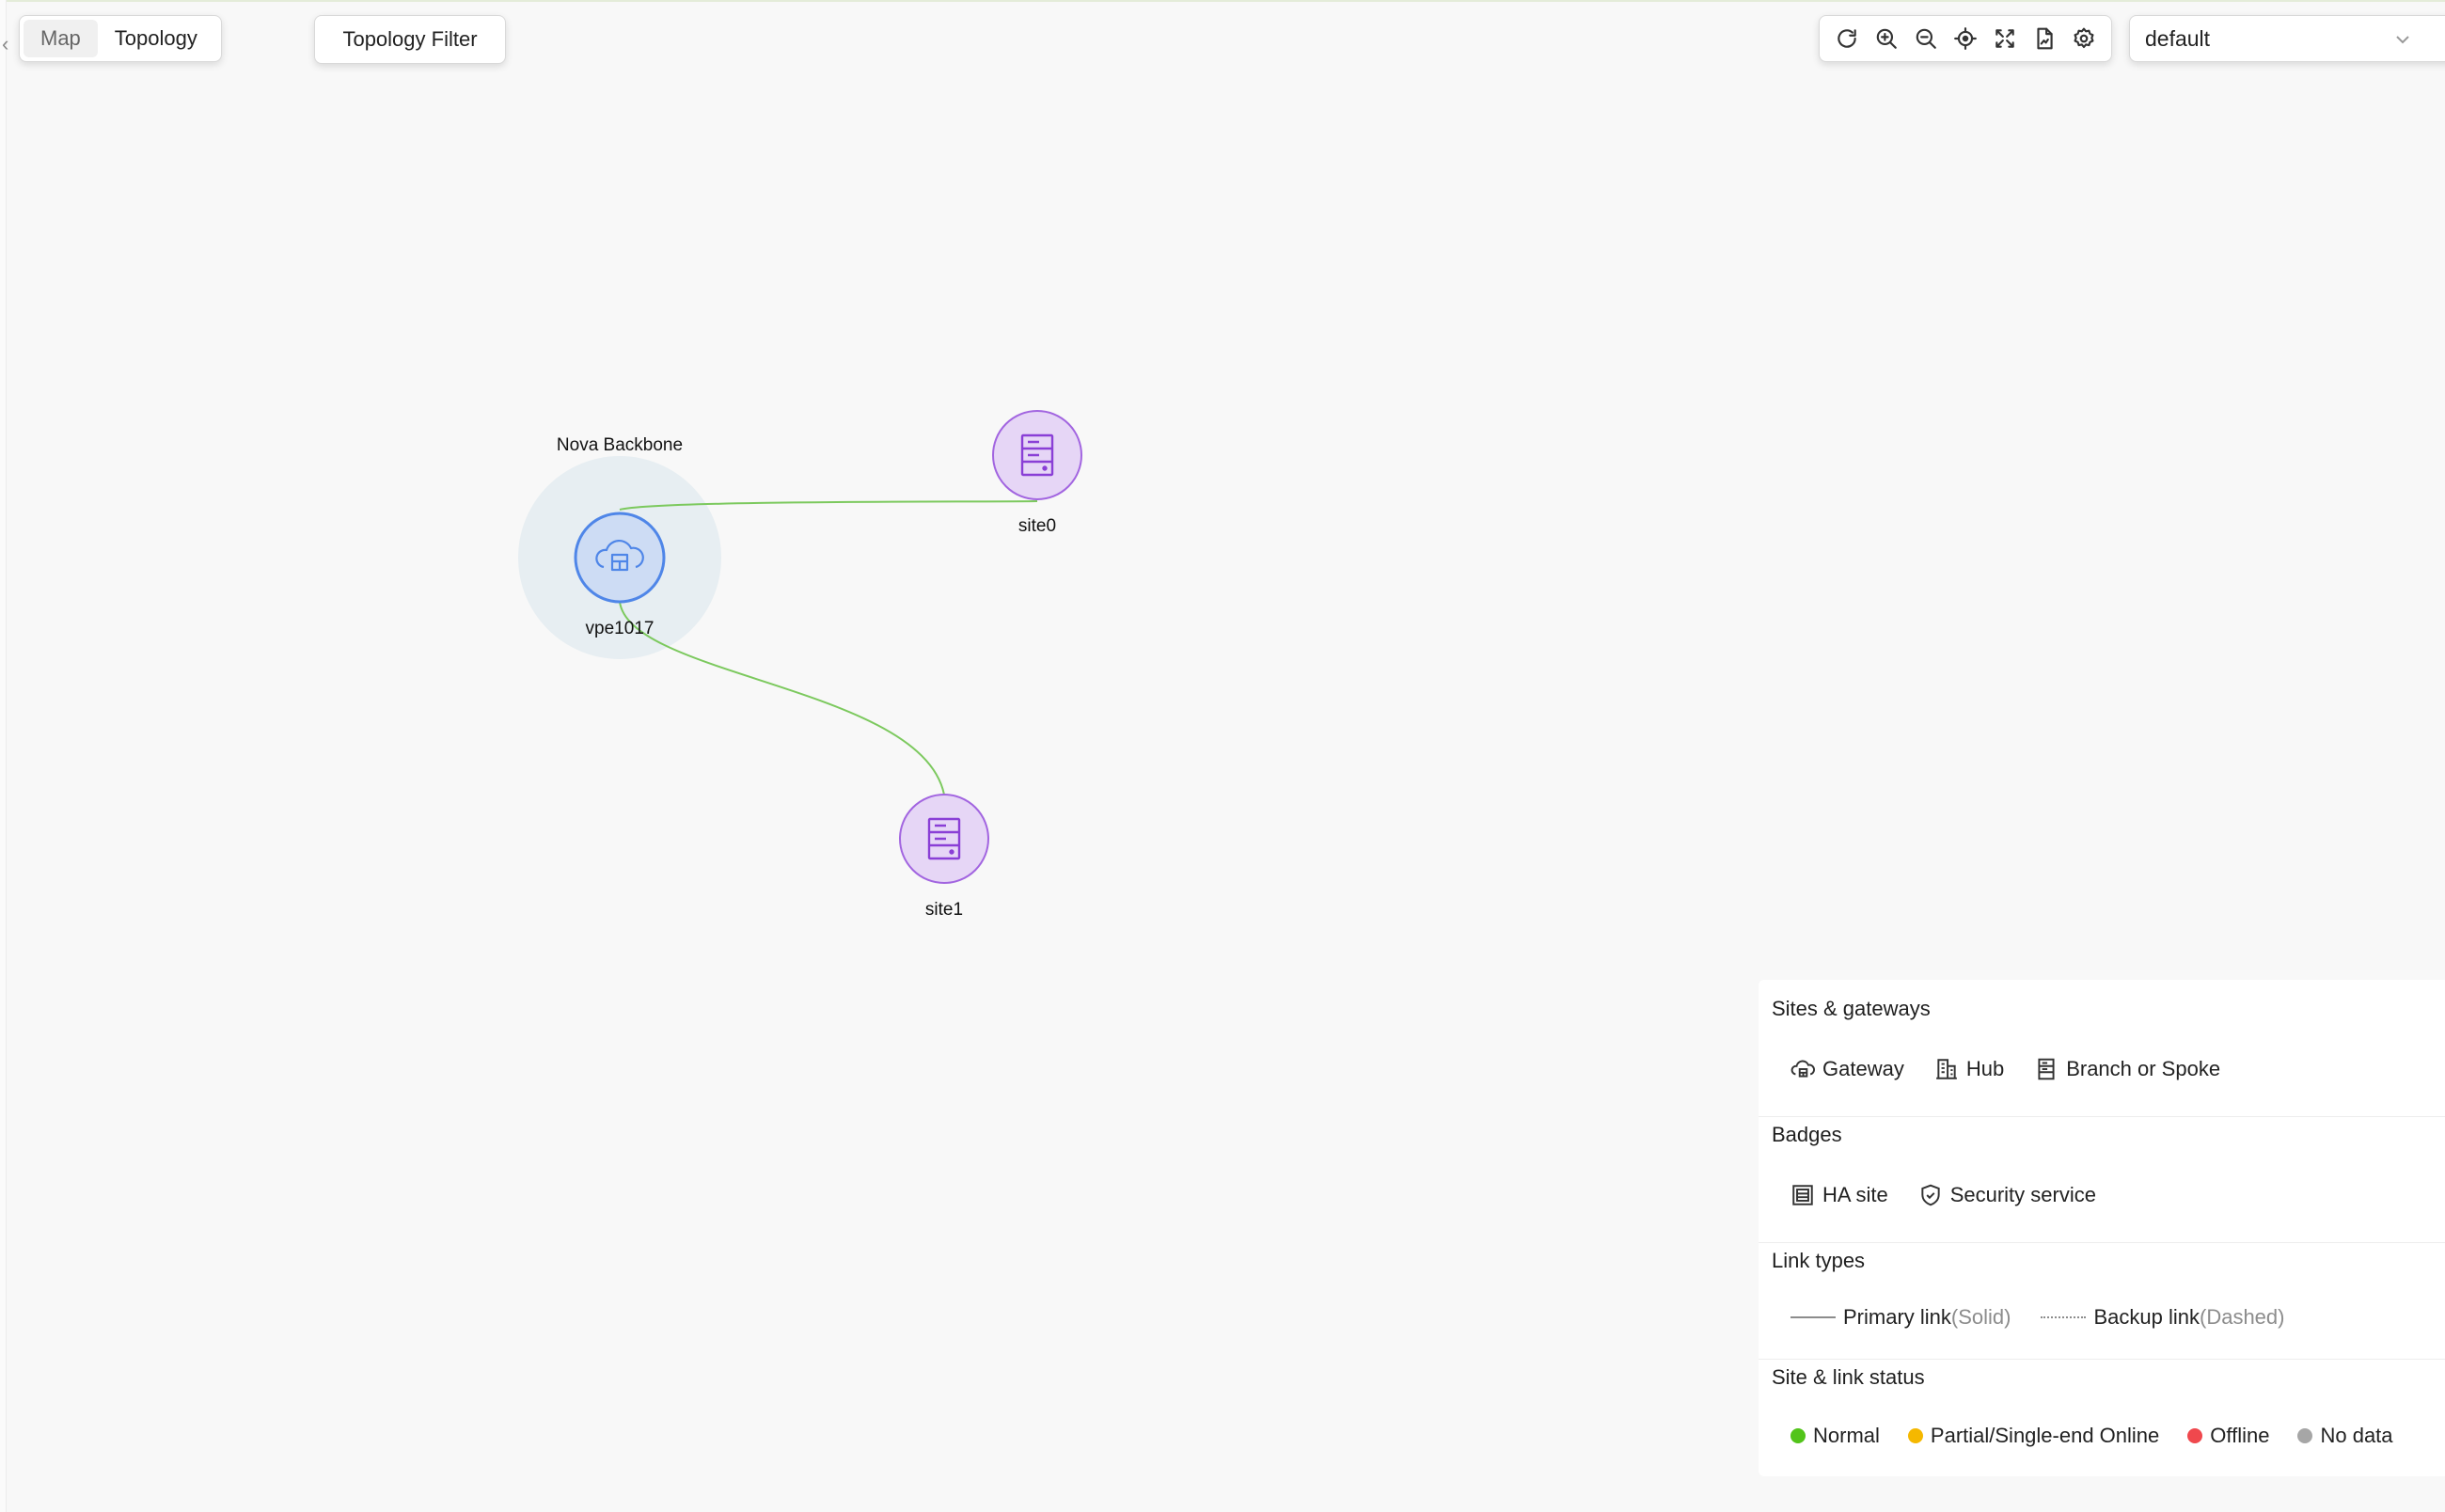 The image size is (2445, 1512). I want to click on server-branch-icon, so click(2046, 1069).